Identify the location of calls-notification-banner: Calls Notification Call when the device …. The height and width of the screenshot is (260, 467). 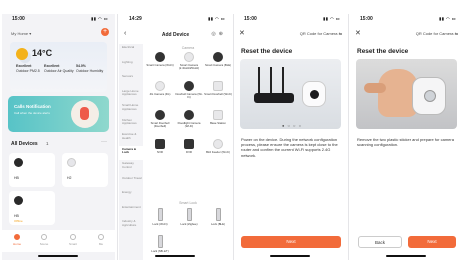
(58, 114).